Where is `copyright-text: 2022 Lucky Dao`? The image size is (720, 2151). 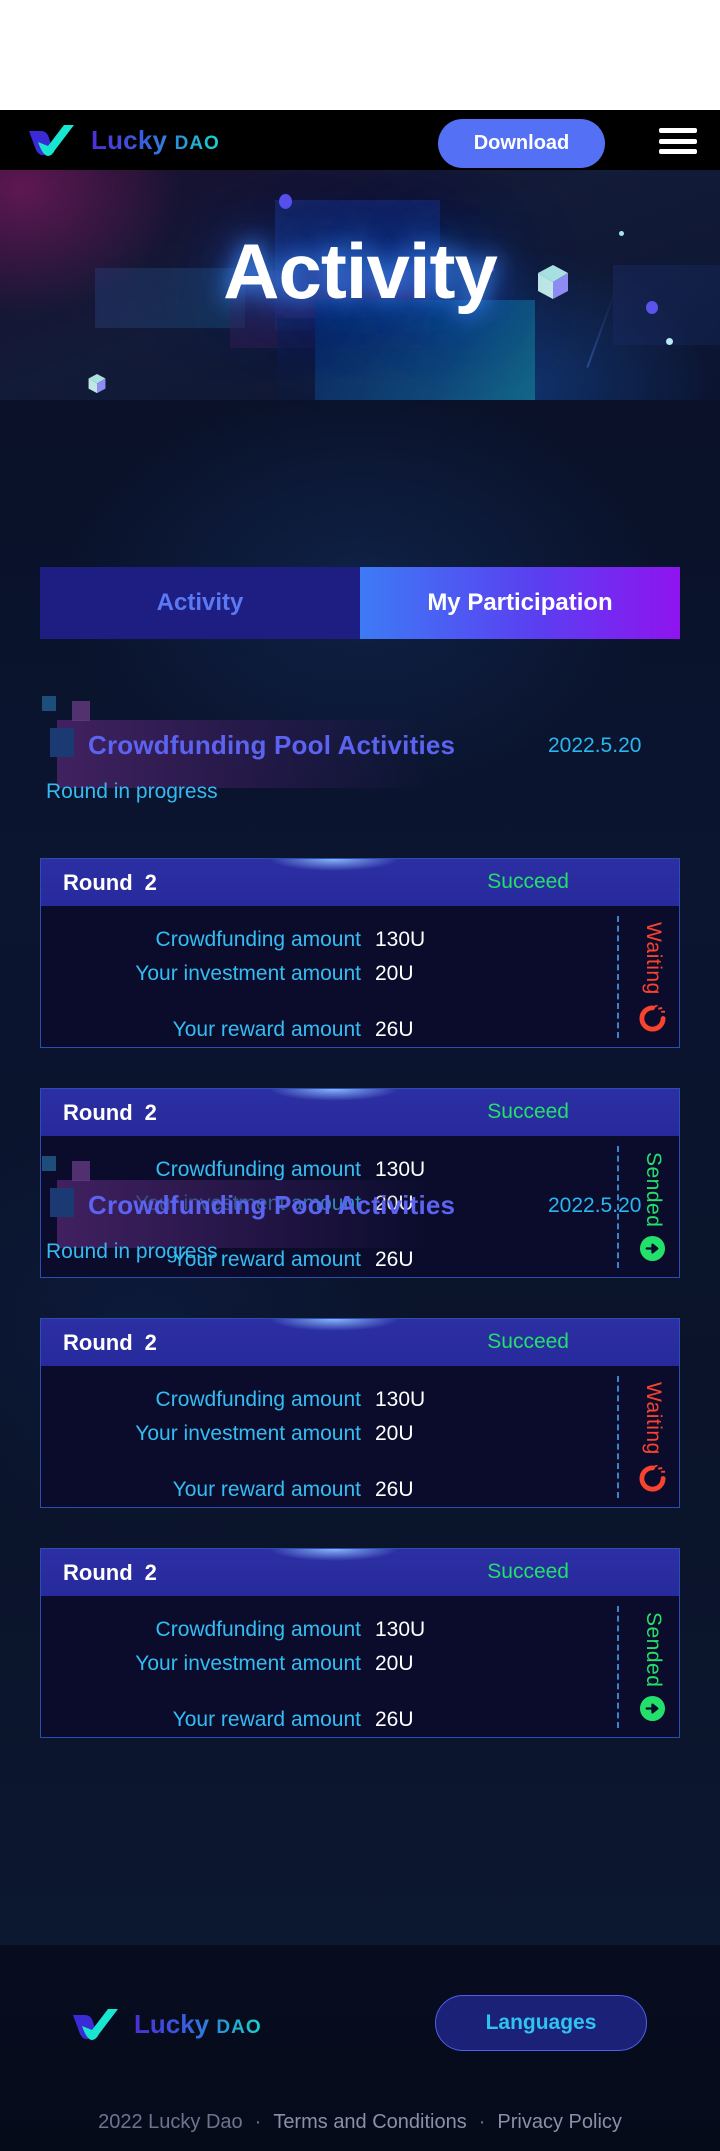
copyright-text: 2022 Lucky Dao is located at coordinates (170, 2122).